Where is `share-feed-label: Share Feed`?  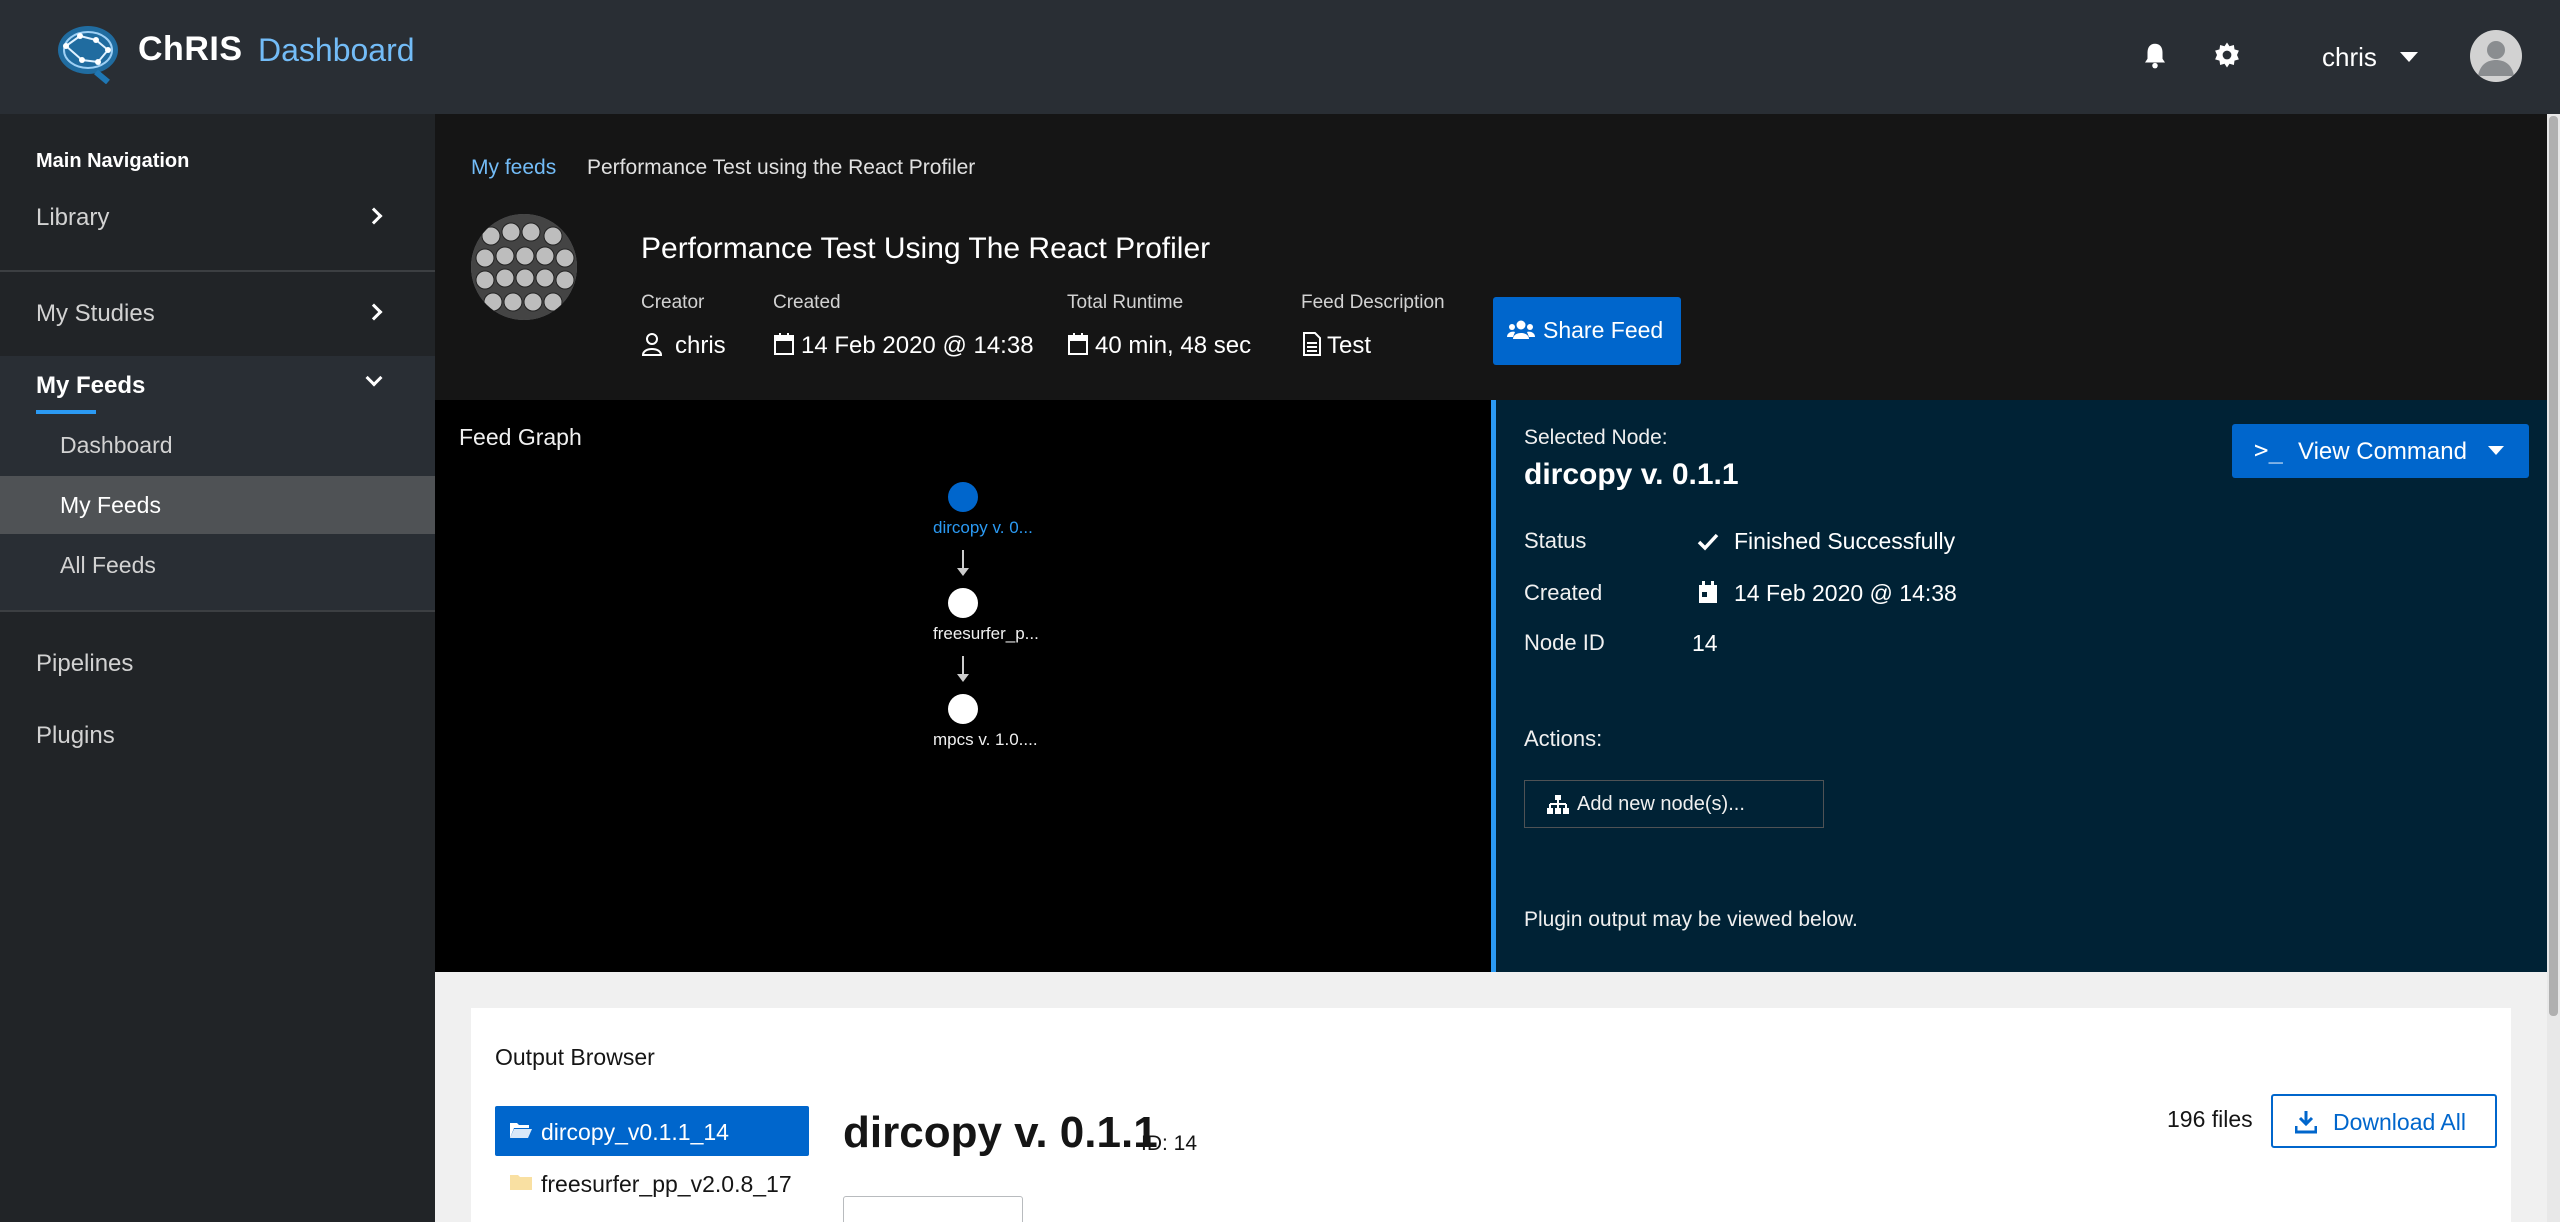
share-feed-label: Share Feed is located at coordinates (1603, 330).